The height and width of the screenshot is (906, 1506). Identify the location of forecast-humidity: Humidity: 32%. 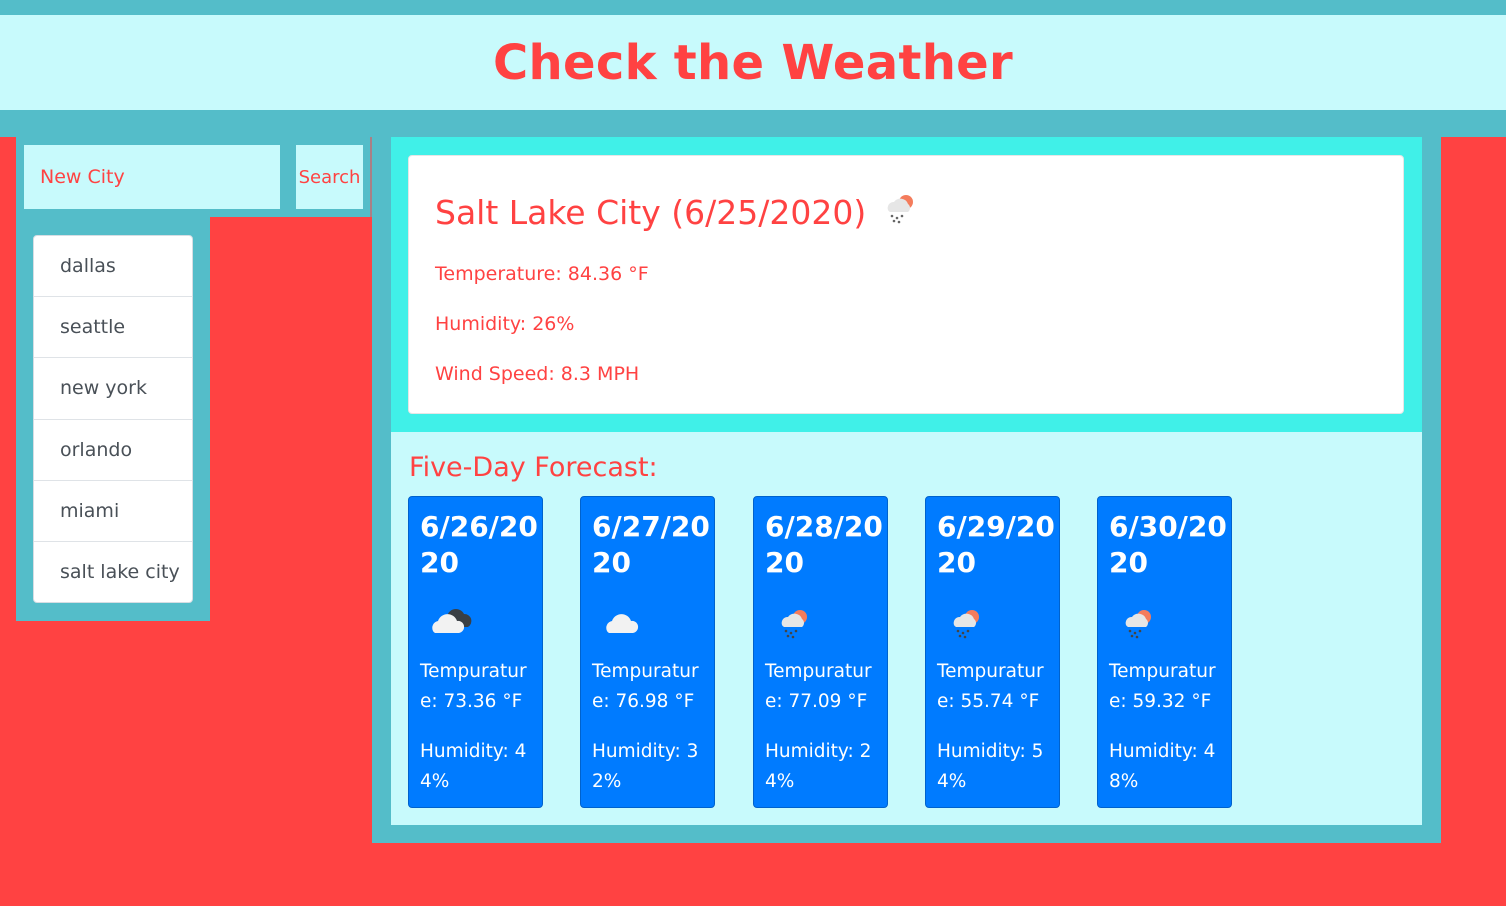
(645, 766).